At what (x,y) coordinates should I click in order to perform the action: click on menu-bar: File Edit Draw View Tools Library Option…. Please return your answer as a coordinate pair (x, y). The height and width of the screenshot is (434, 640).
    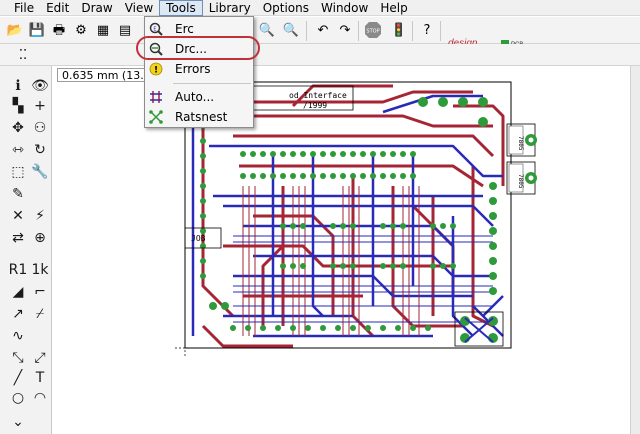
    Looking at the image, I should click on (320, 8).